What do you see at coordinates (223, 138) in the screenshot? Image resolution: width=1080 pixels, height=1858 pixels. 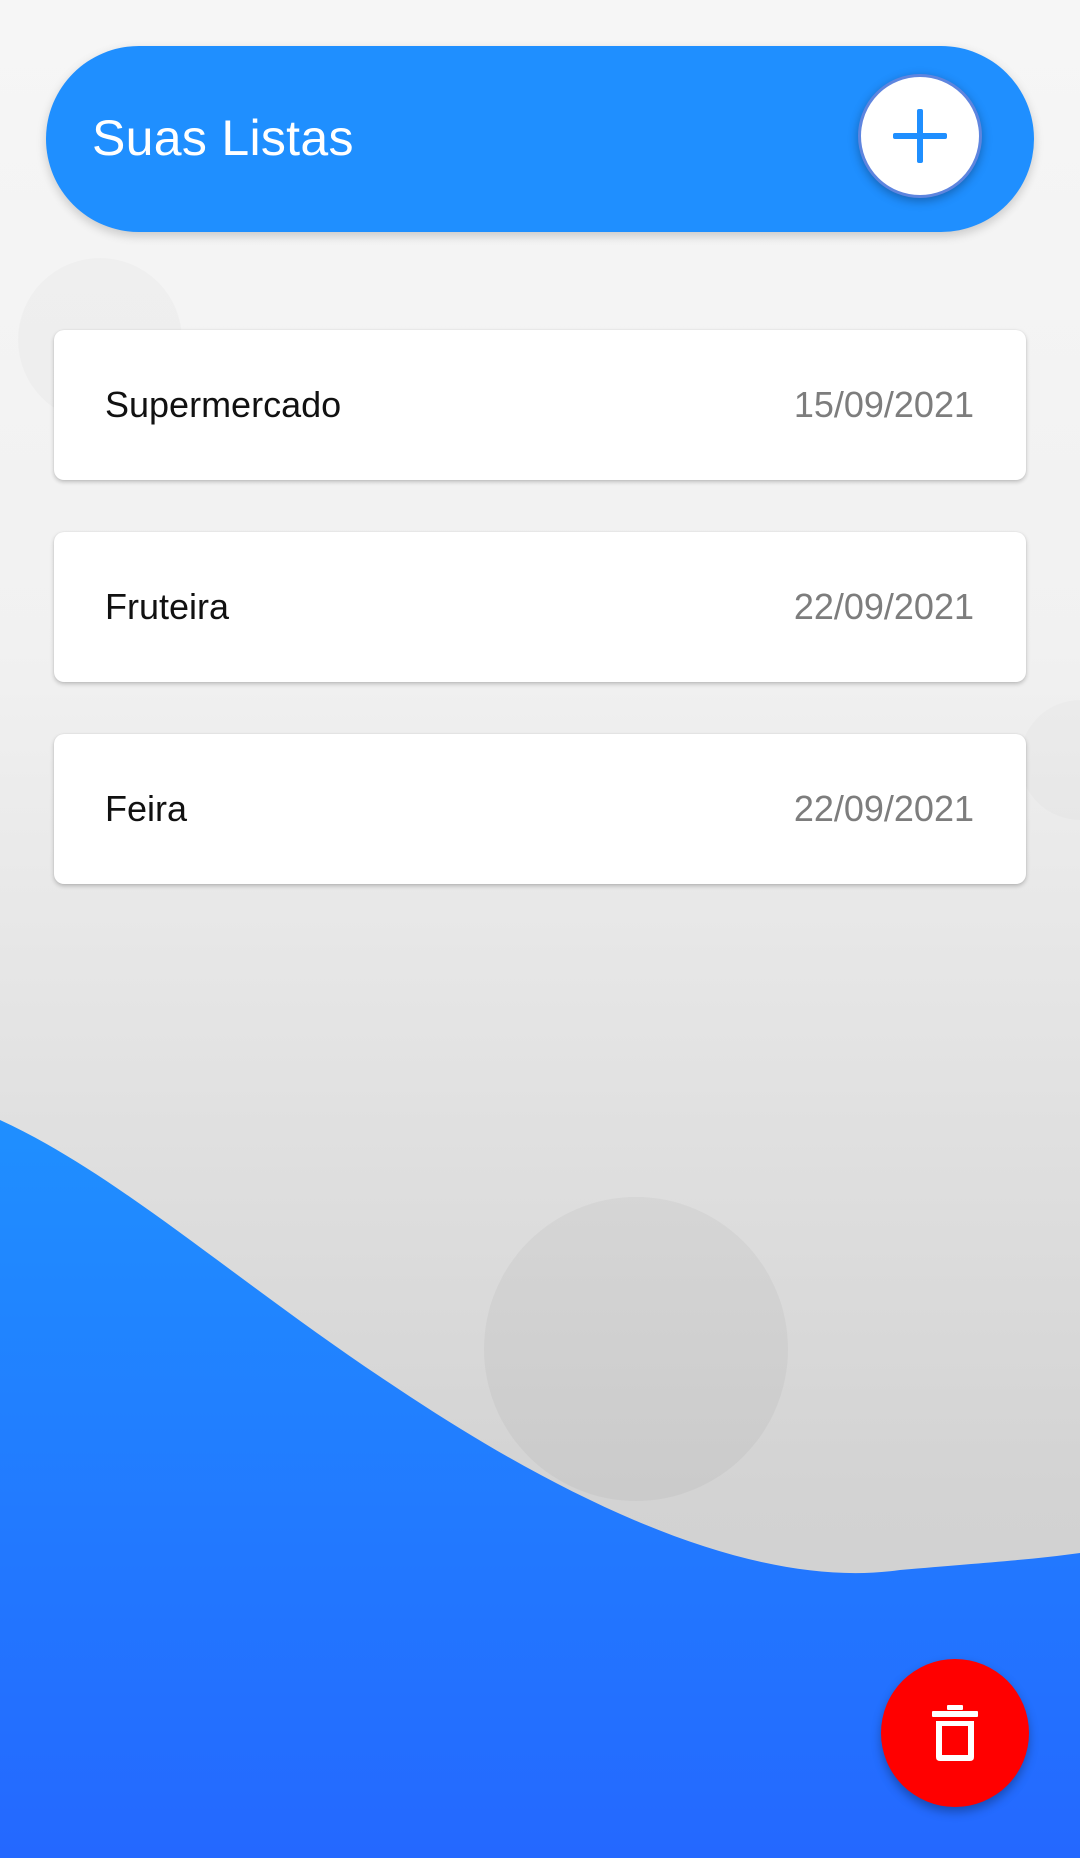 I see `page-title: Suas Listas` at bounding box center [223, 138].